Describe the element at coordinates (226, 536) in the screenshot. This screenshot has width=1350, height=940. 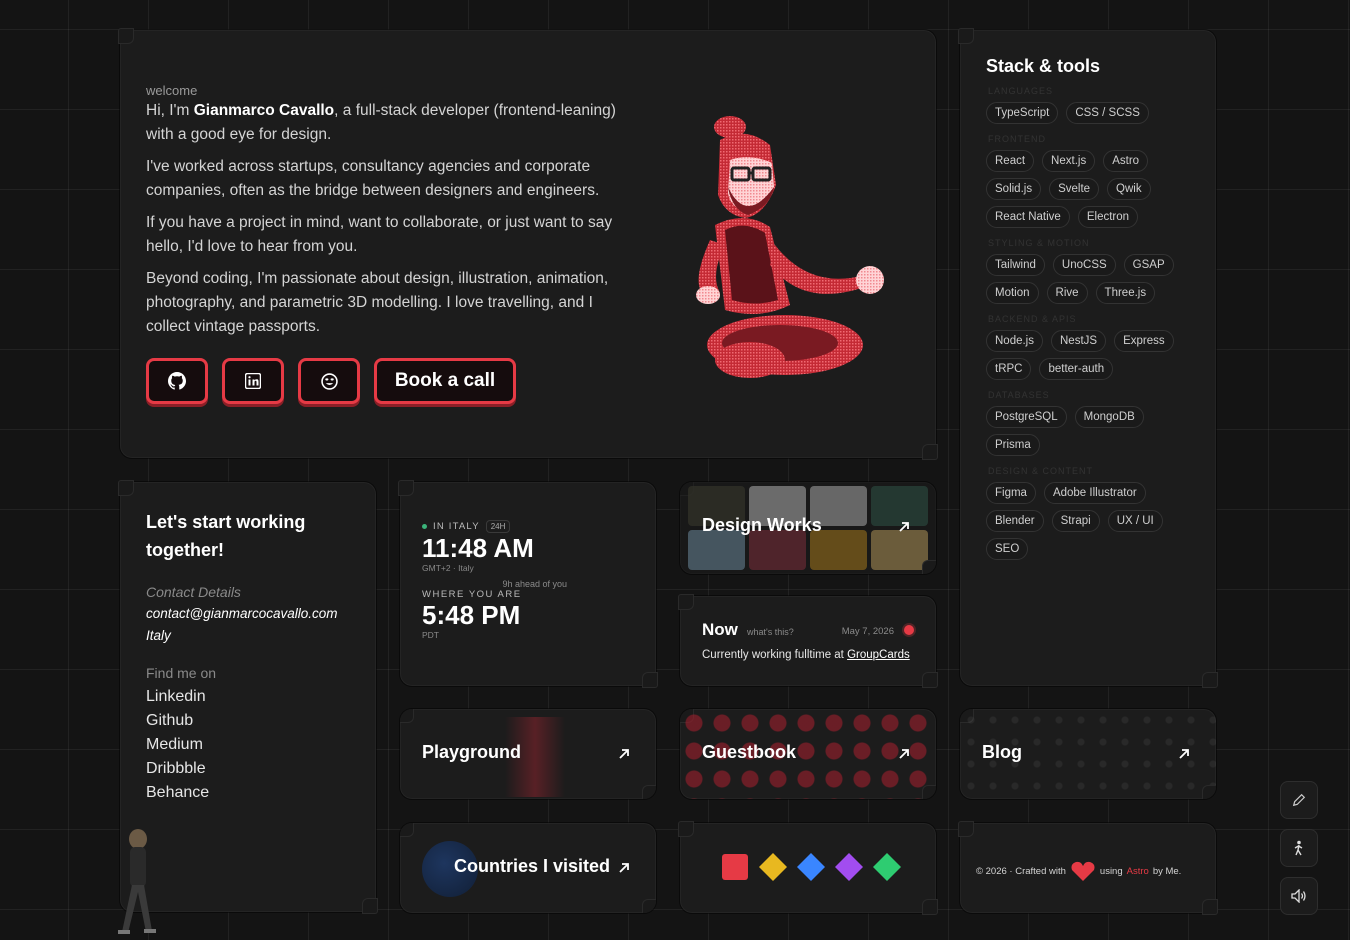
I see `contact-title: Let's start working together!` at that location.